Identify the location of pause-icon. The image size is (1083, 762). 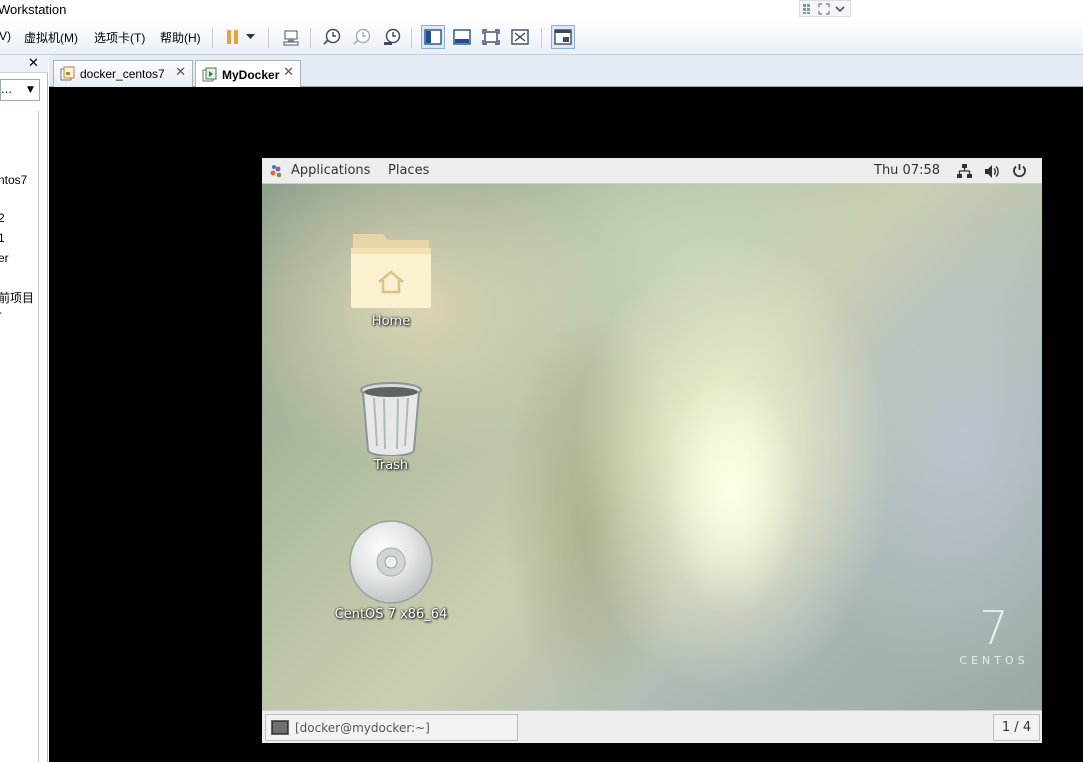
(232, 37).